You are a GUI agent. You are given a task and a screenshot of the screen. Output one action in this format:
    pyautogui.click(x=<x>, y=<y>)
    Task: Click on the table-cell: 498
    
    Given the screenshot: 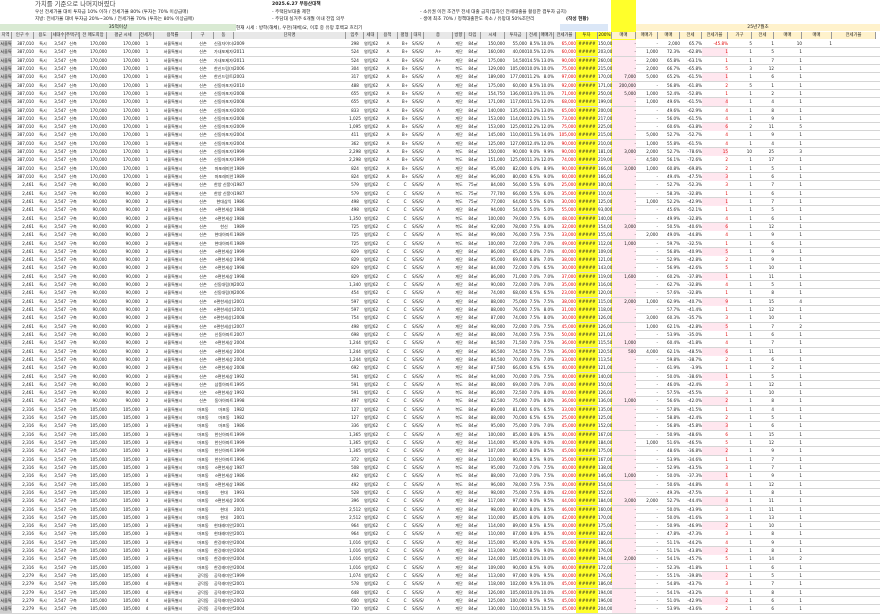 What is the action you would take?
    pyautogui.click(x=355, y=327)
    